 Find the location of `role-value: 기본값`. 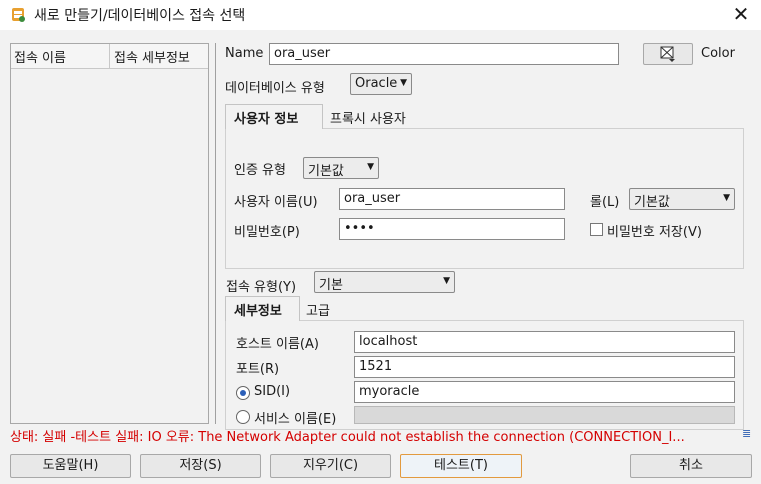

role-value: 기본값 is located at coordinates (652, 202).